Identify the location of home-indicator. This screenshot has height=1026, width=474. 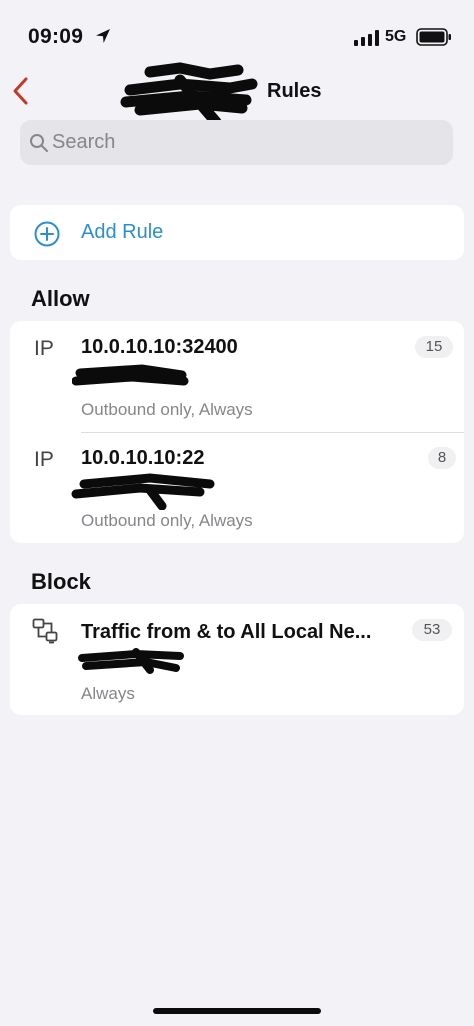
(237, 1011).